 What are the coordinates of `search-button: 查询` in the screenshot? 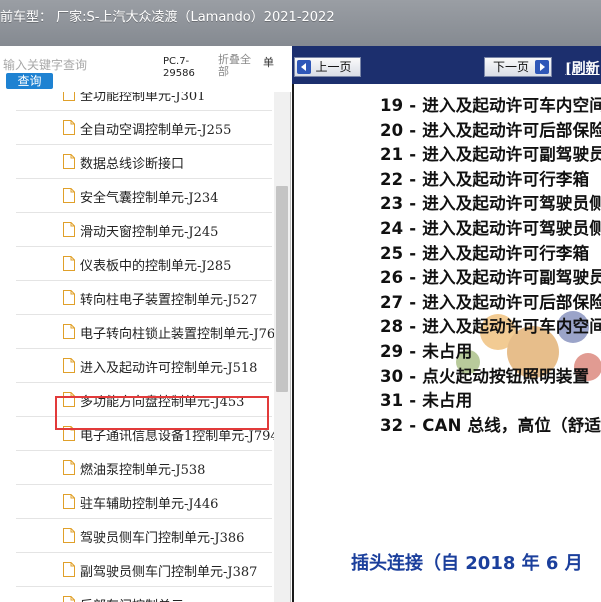 It's located at (29, 81).